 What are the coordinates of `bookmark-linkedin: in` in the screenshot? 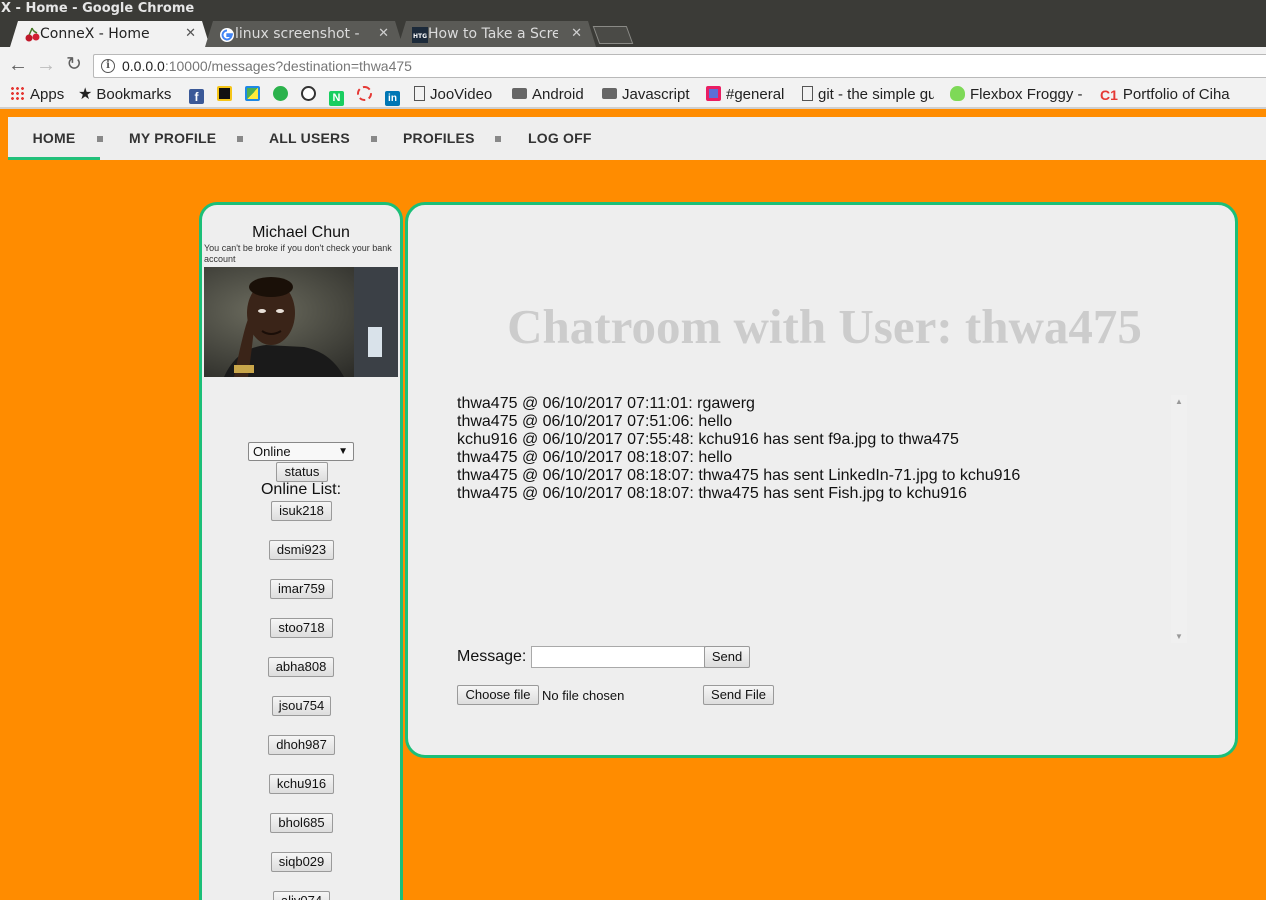 It's located at (395, 95).